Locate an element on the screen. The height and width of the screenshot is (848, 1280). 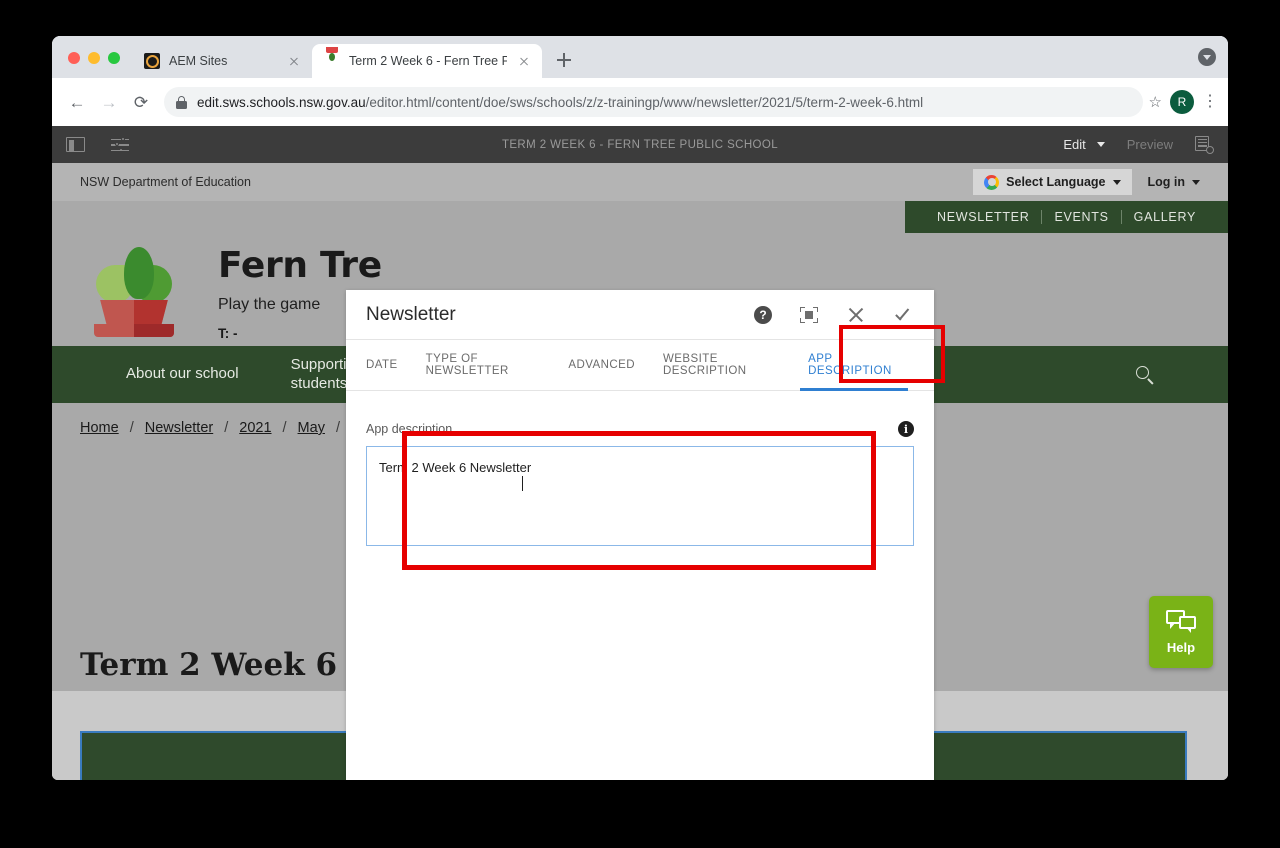
breadcrumb: Home / Newsletter / 2021 / May / is located at coordinates (210, 428).